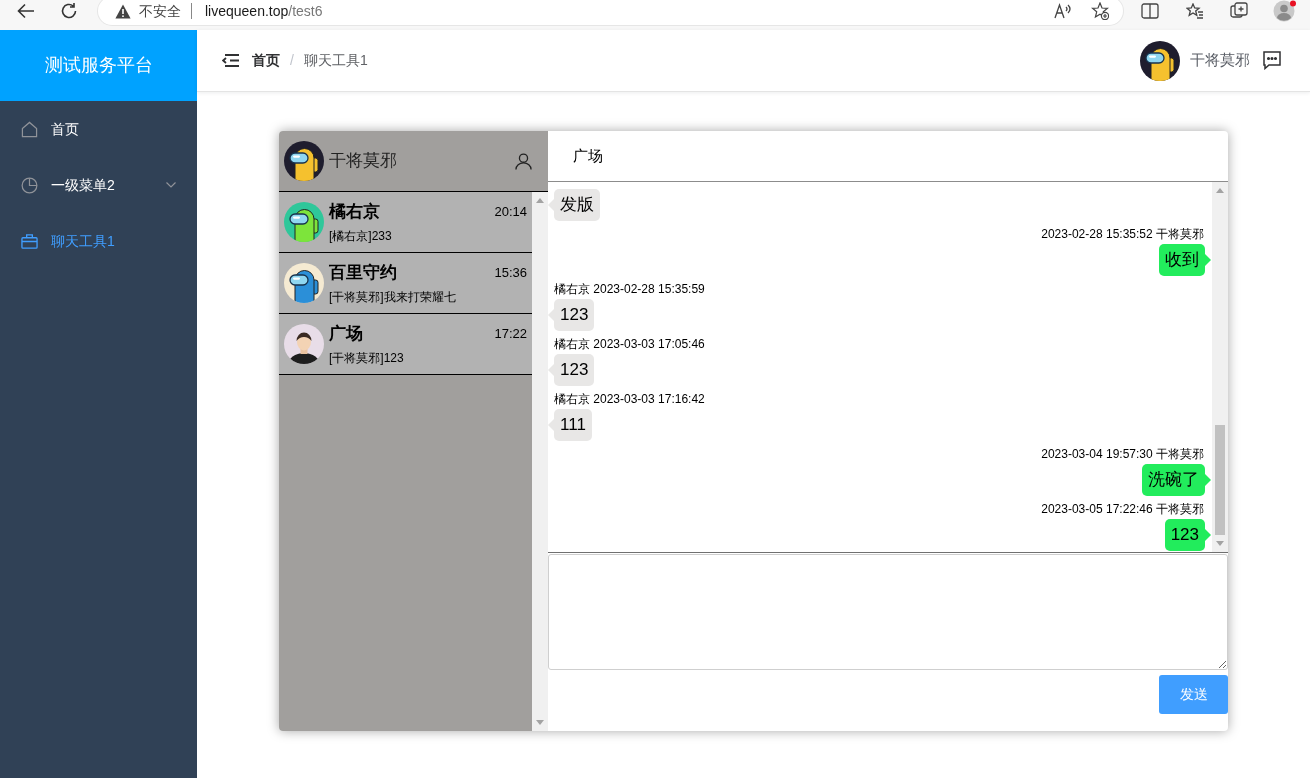 The width and height of the screenshot is (1310, 778). Describe the element at coordinates (29, 185) in the screenshot. I see `pie-chart-icon` at that location.